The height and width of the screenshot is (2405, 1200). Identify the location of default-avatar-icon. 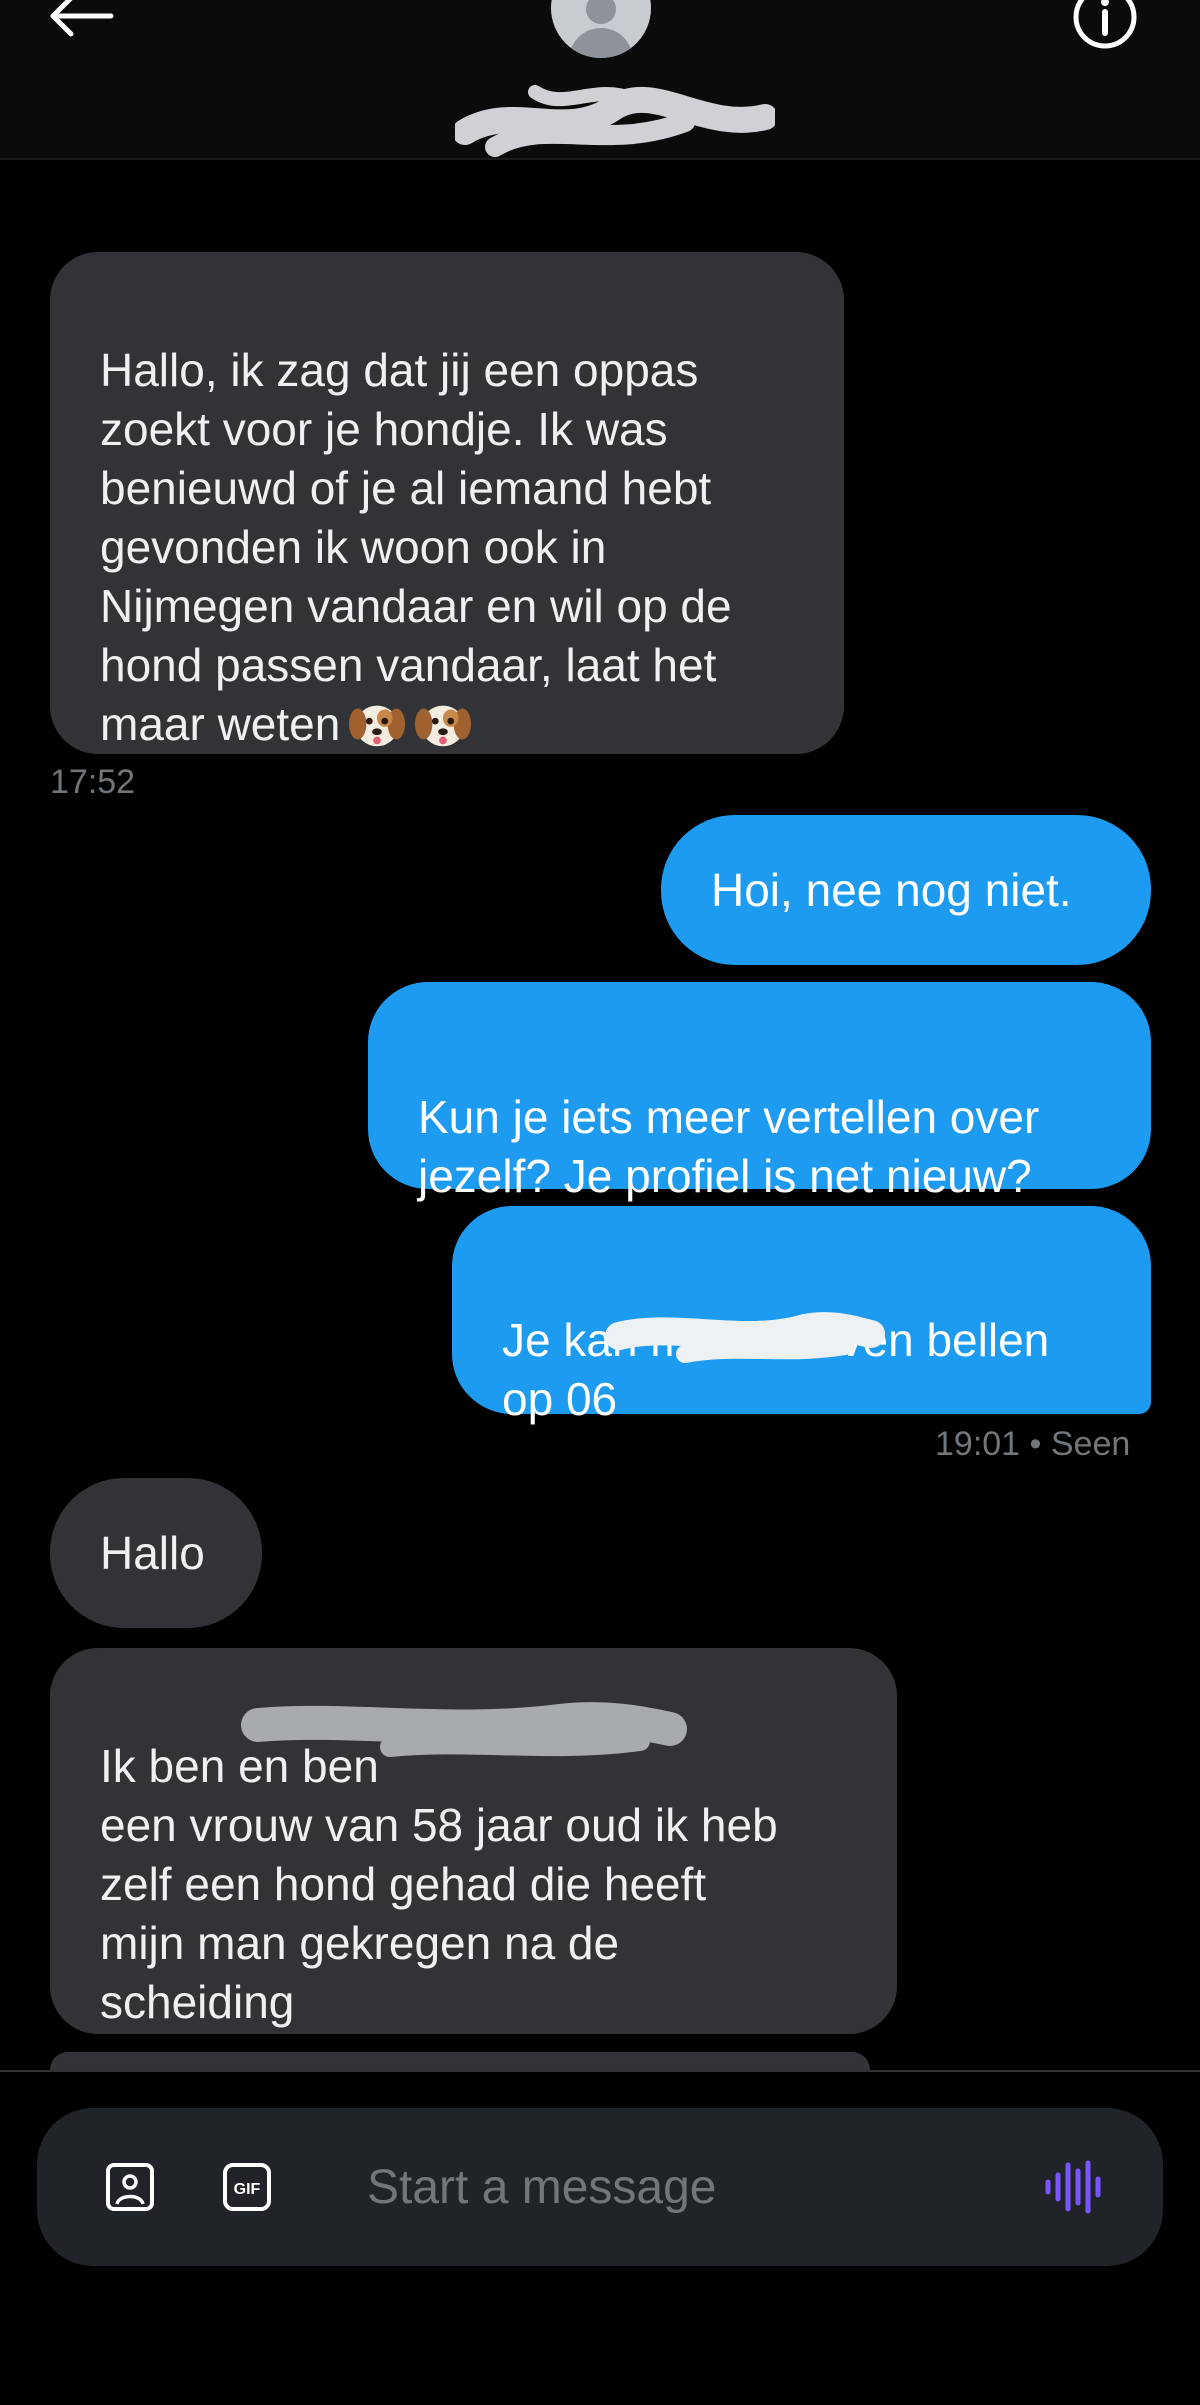
(601, 12).